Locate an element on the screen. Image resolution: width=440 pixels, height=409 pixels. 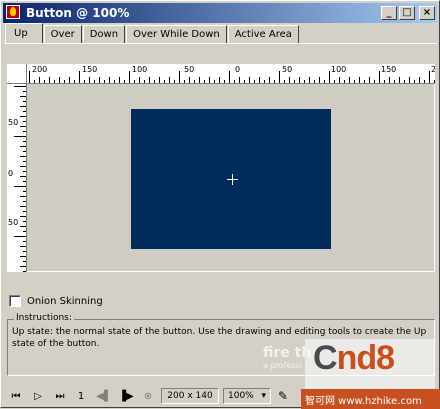
stop-icon: ⊗ is located at coordinates (148, 396).